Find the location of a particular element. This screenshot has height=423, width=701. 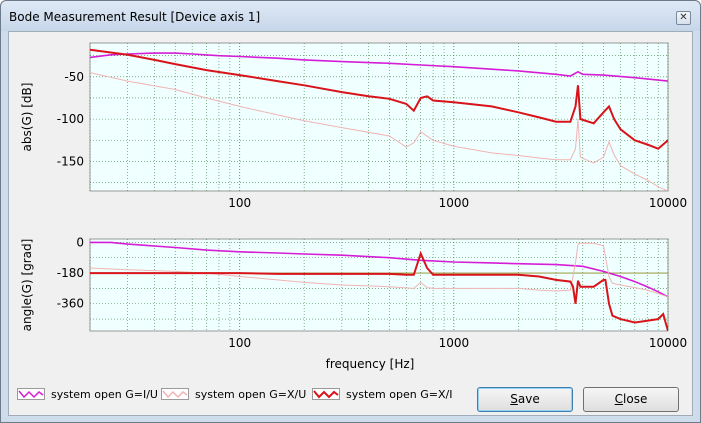

y-tick-label: -180 is located at coordinates (70, 273).